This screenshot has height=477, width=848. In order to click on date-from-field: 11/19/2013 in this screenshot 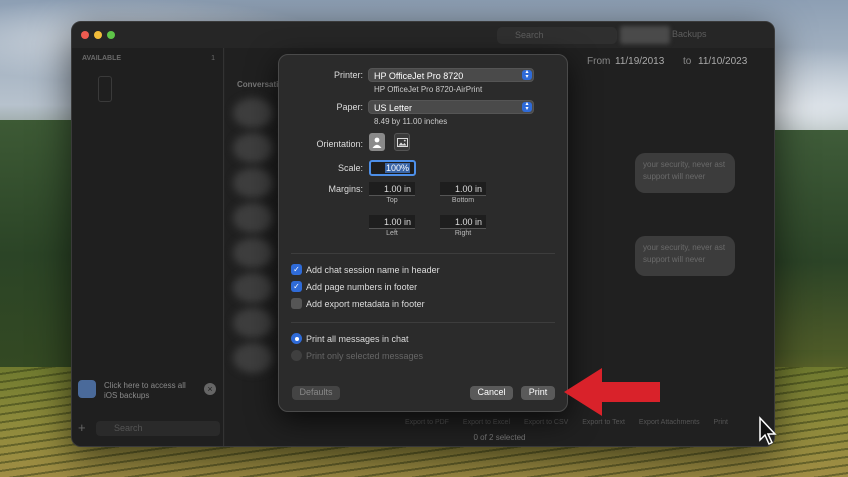, I will do `click(645, 62)`.